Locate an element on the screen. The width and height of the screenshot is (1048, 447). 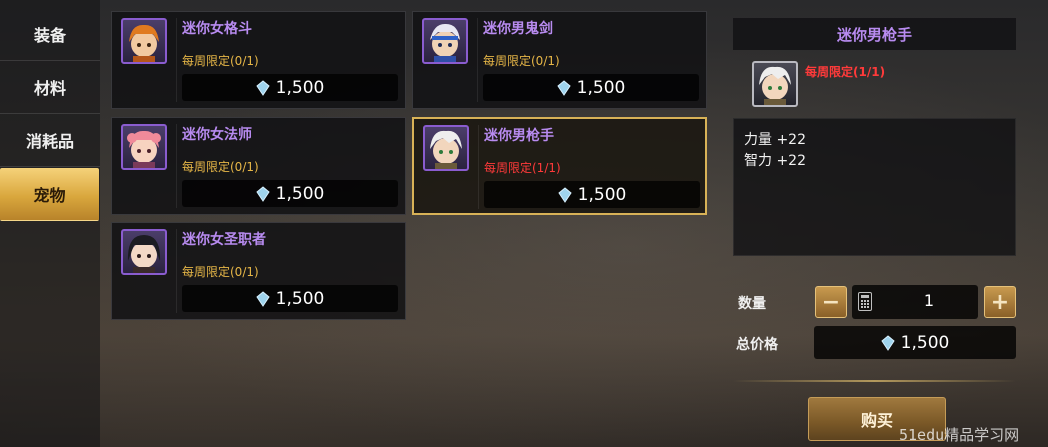
tab-equipment: 装备 is located at coordinates (50, 34).